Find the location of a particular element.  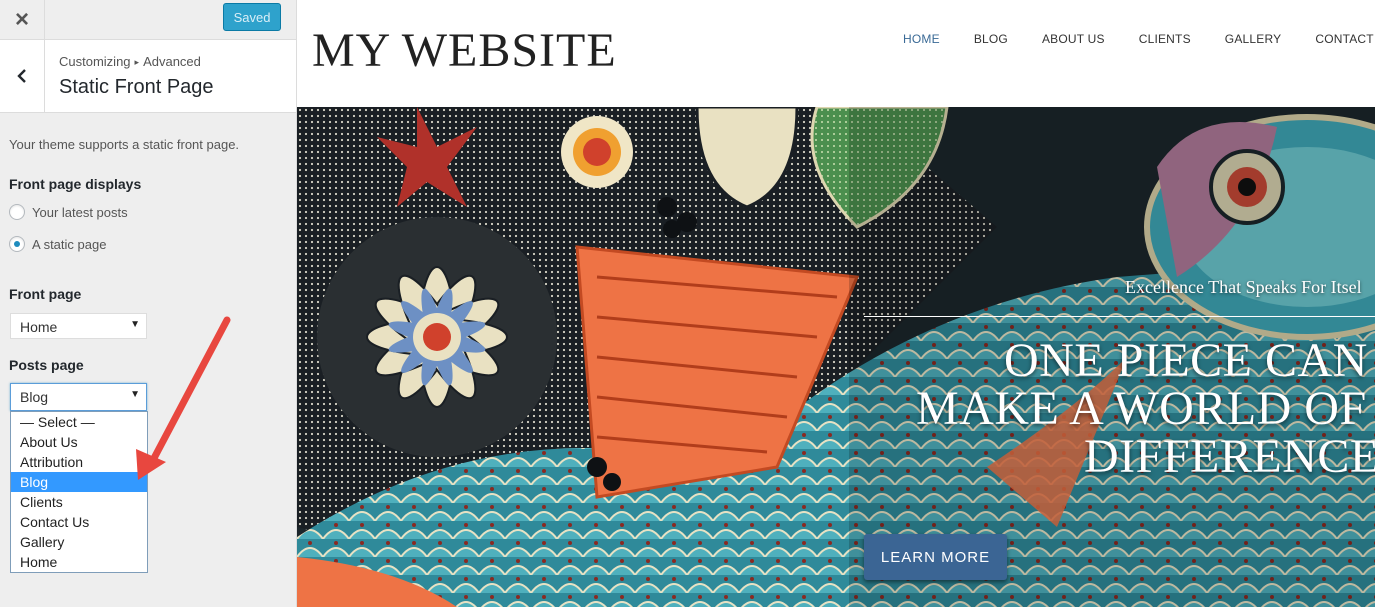

saved-button: Saved is located at coordinates (252, 17).